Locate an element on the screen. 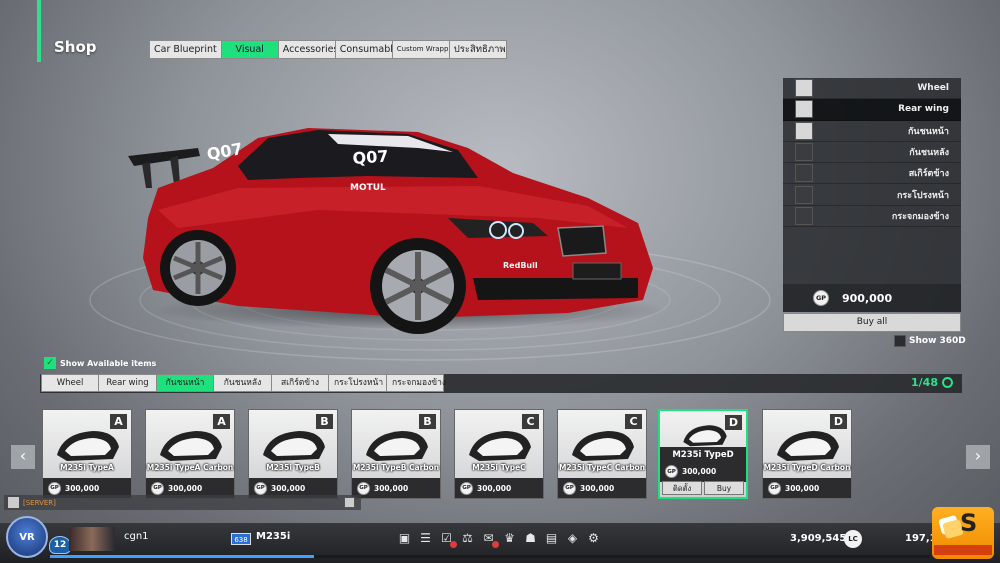  gear-icon: ⚙ is located at coordinates (593, 537).